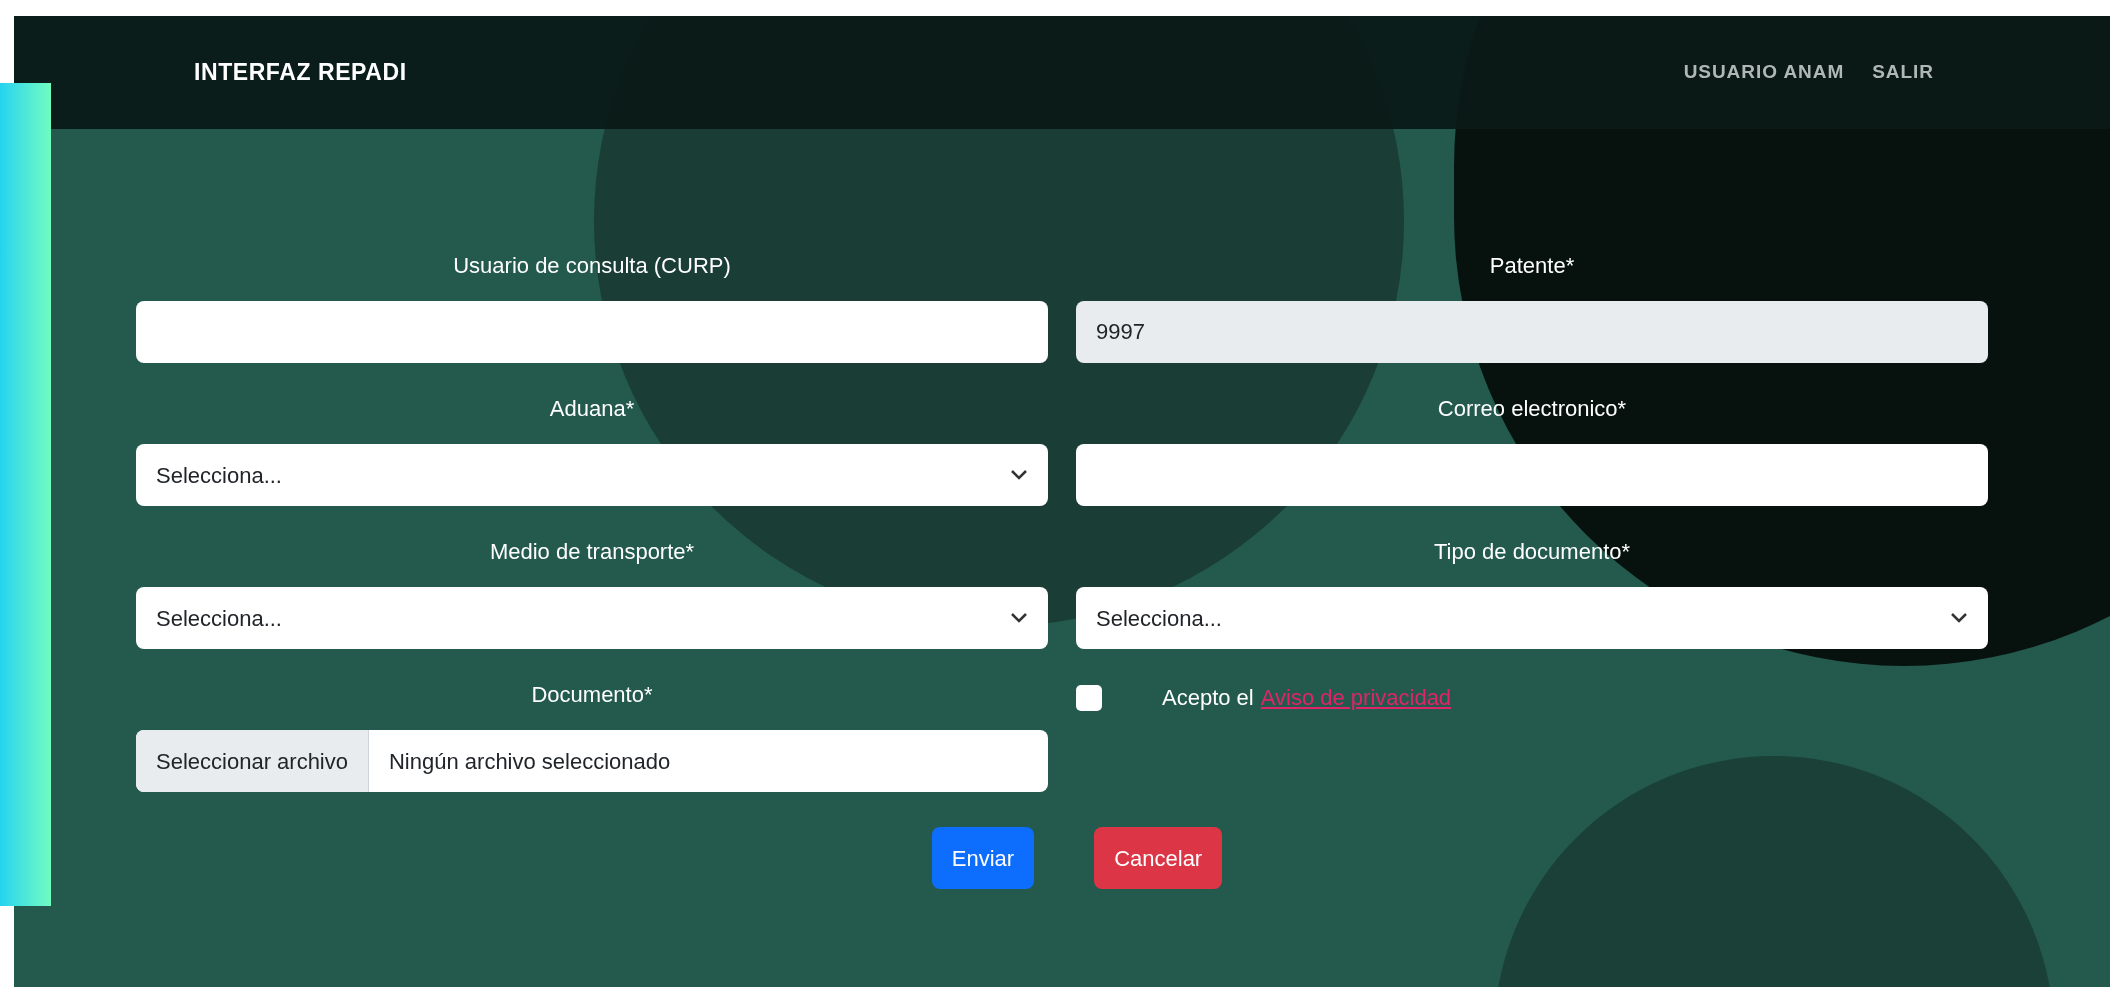 This screenshot has width=2110, height=987. What do you see at coordinates (1764, 72) in the screenshot?
I see `nav-link: USUARIO ANAM` at bounding box center [1764, 72].